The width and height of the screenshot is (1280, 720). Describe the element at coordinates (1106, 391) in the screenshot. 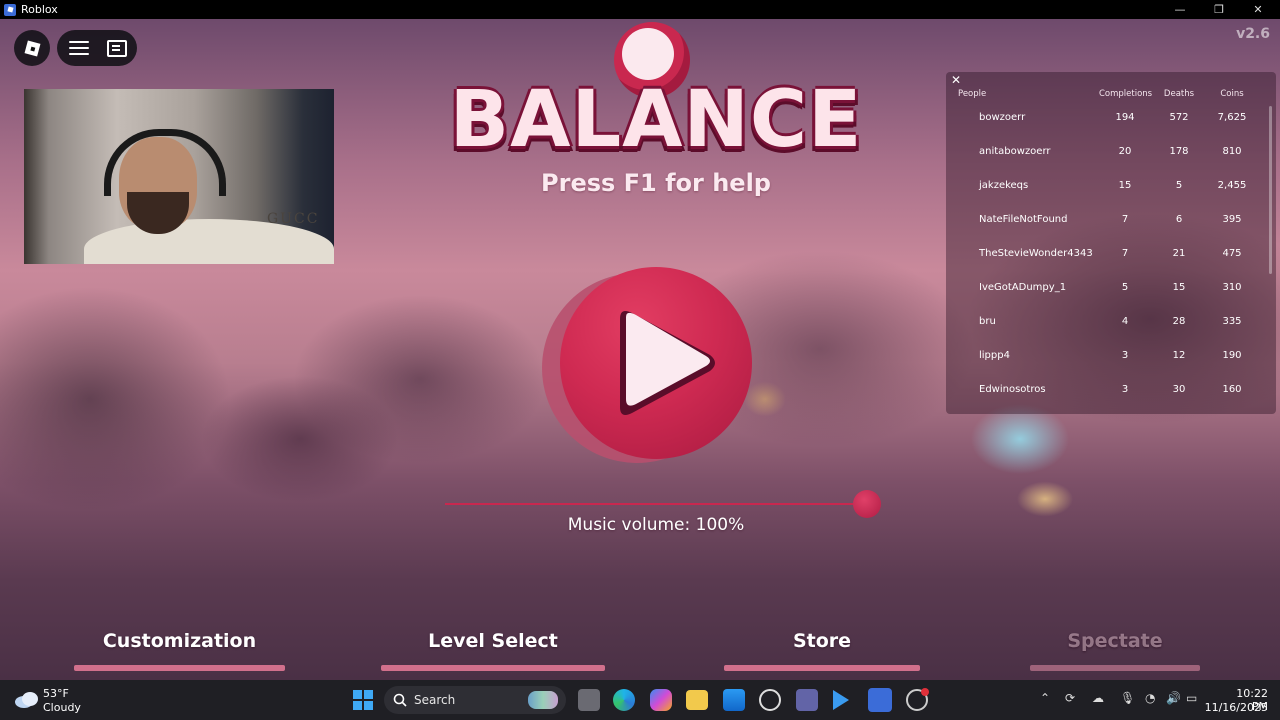

I see `leaderboard-row: Edwinosotros 3 30 160` at that location.